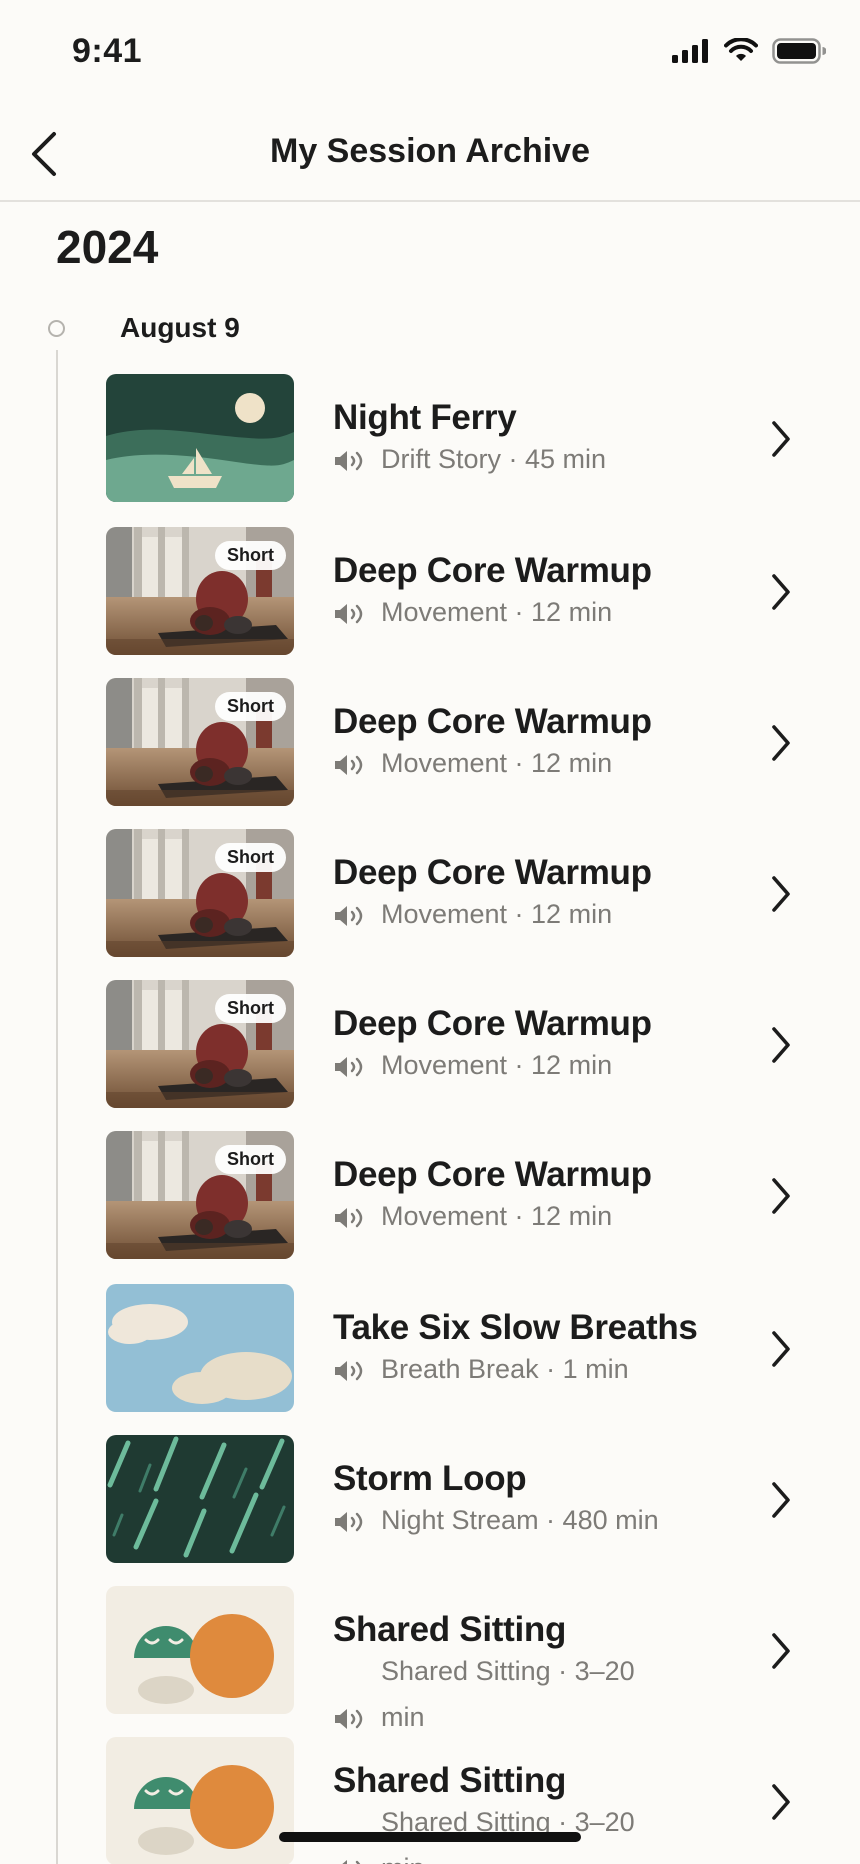 Image resolution: width=860 pixels, height=1864 pixels. I want to click on session-meta-text: Shared Sitting · 3–20 min, so click(508, 1694).